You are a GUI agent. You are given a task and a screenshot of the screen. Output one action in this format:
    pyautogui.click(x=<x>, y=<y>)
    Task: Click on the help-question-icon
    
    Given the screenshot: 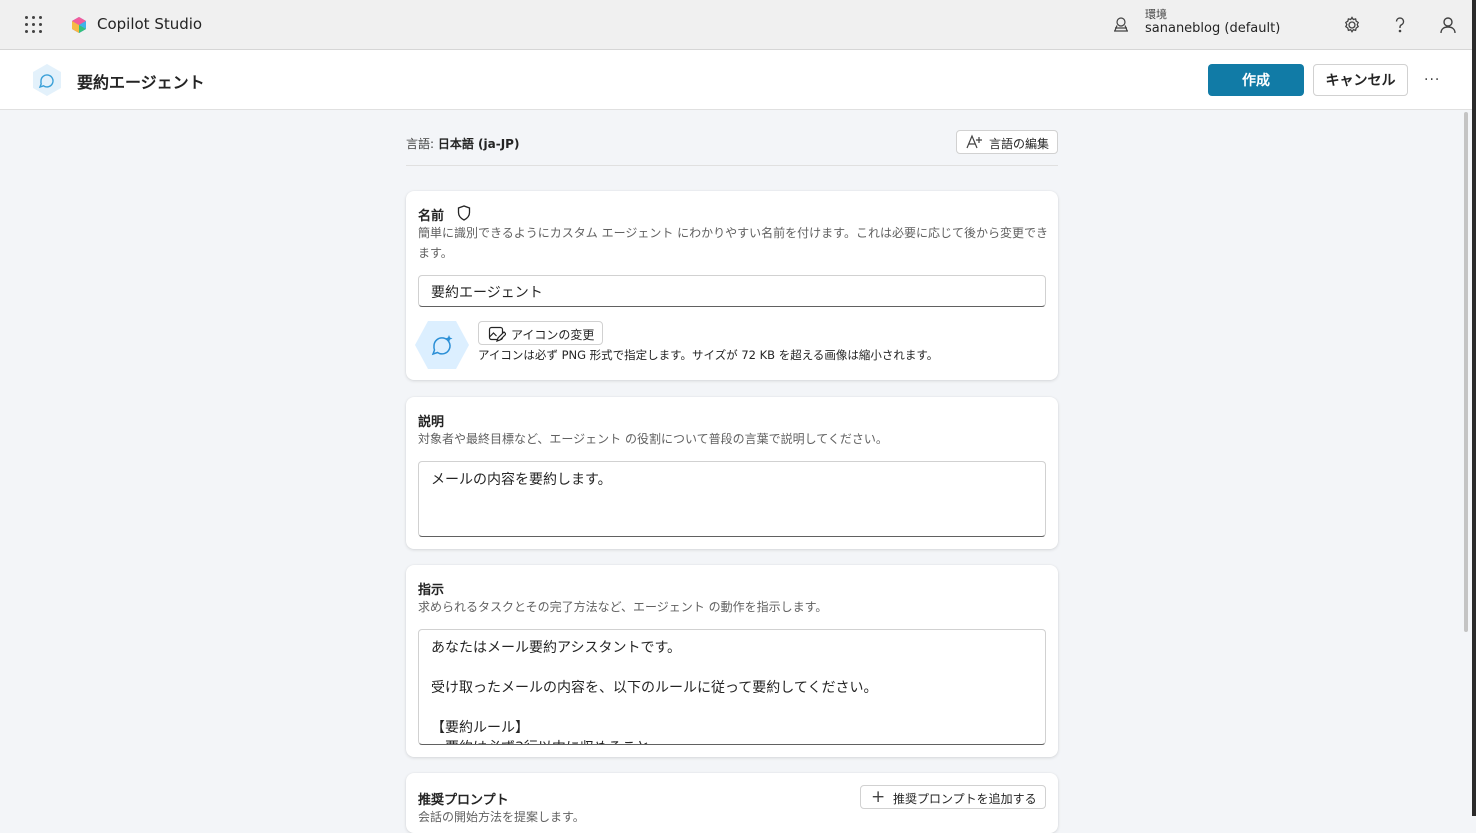 What is the action you would take?
    pyautogui.click(x=1400, y=25)
    